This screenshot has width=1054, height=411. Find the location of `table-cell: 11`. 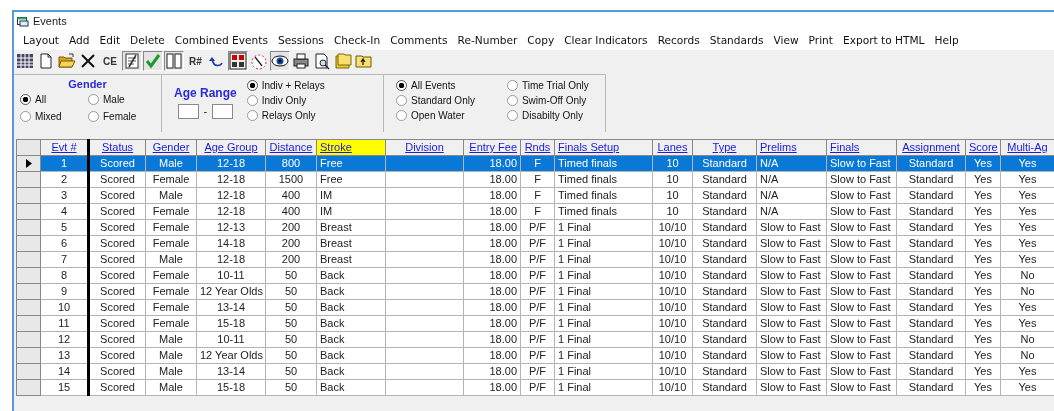

table-cell: 11 is located at coordinates (64, 323).